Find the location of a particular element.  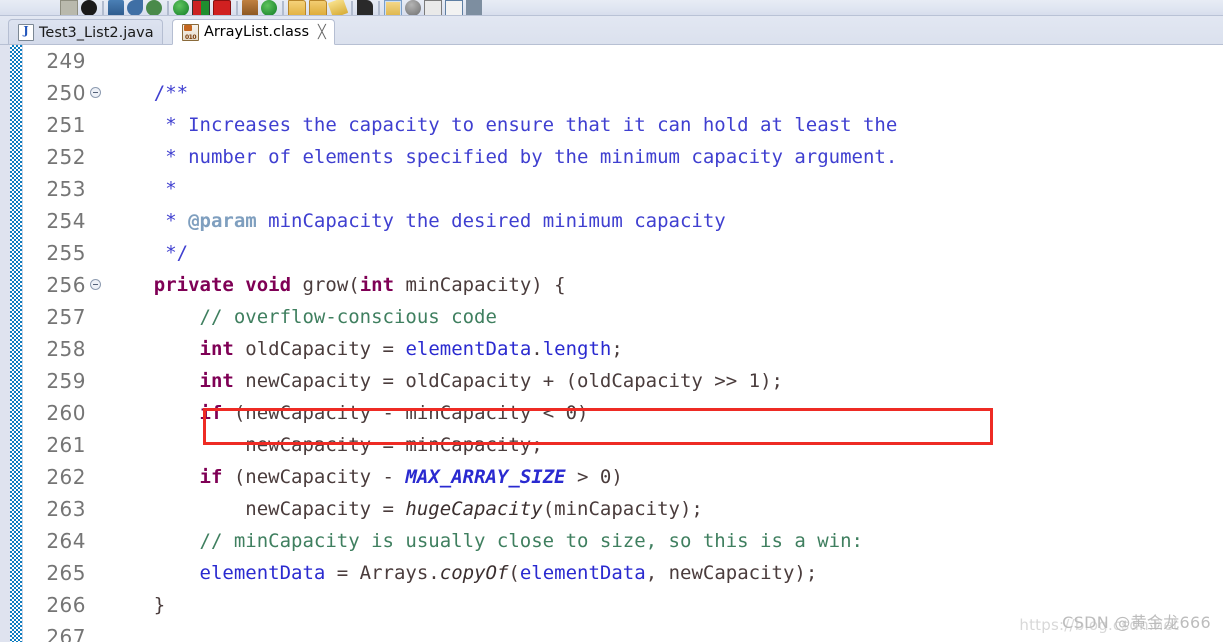

code-line-text: private void grow(int minCapacity) { is located at coordinates (337, 285).